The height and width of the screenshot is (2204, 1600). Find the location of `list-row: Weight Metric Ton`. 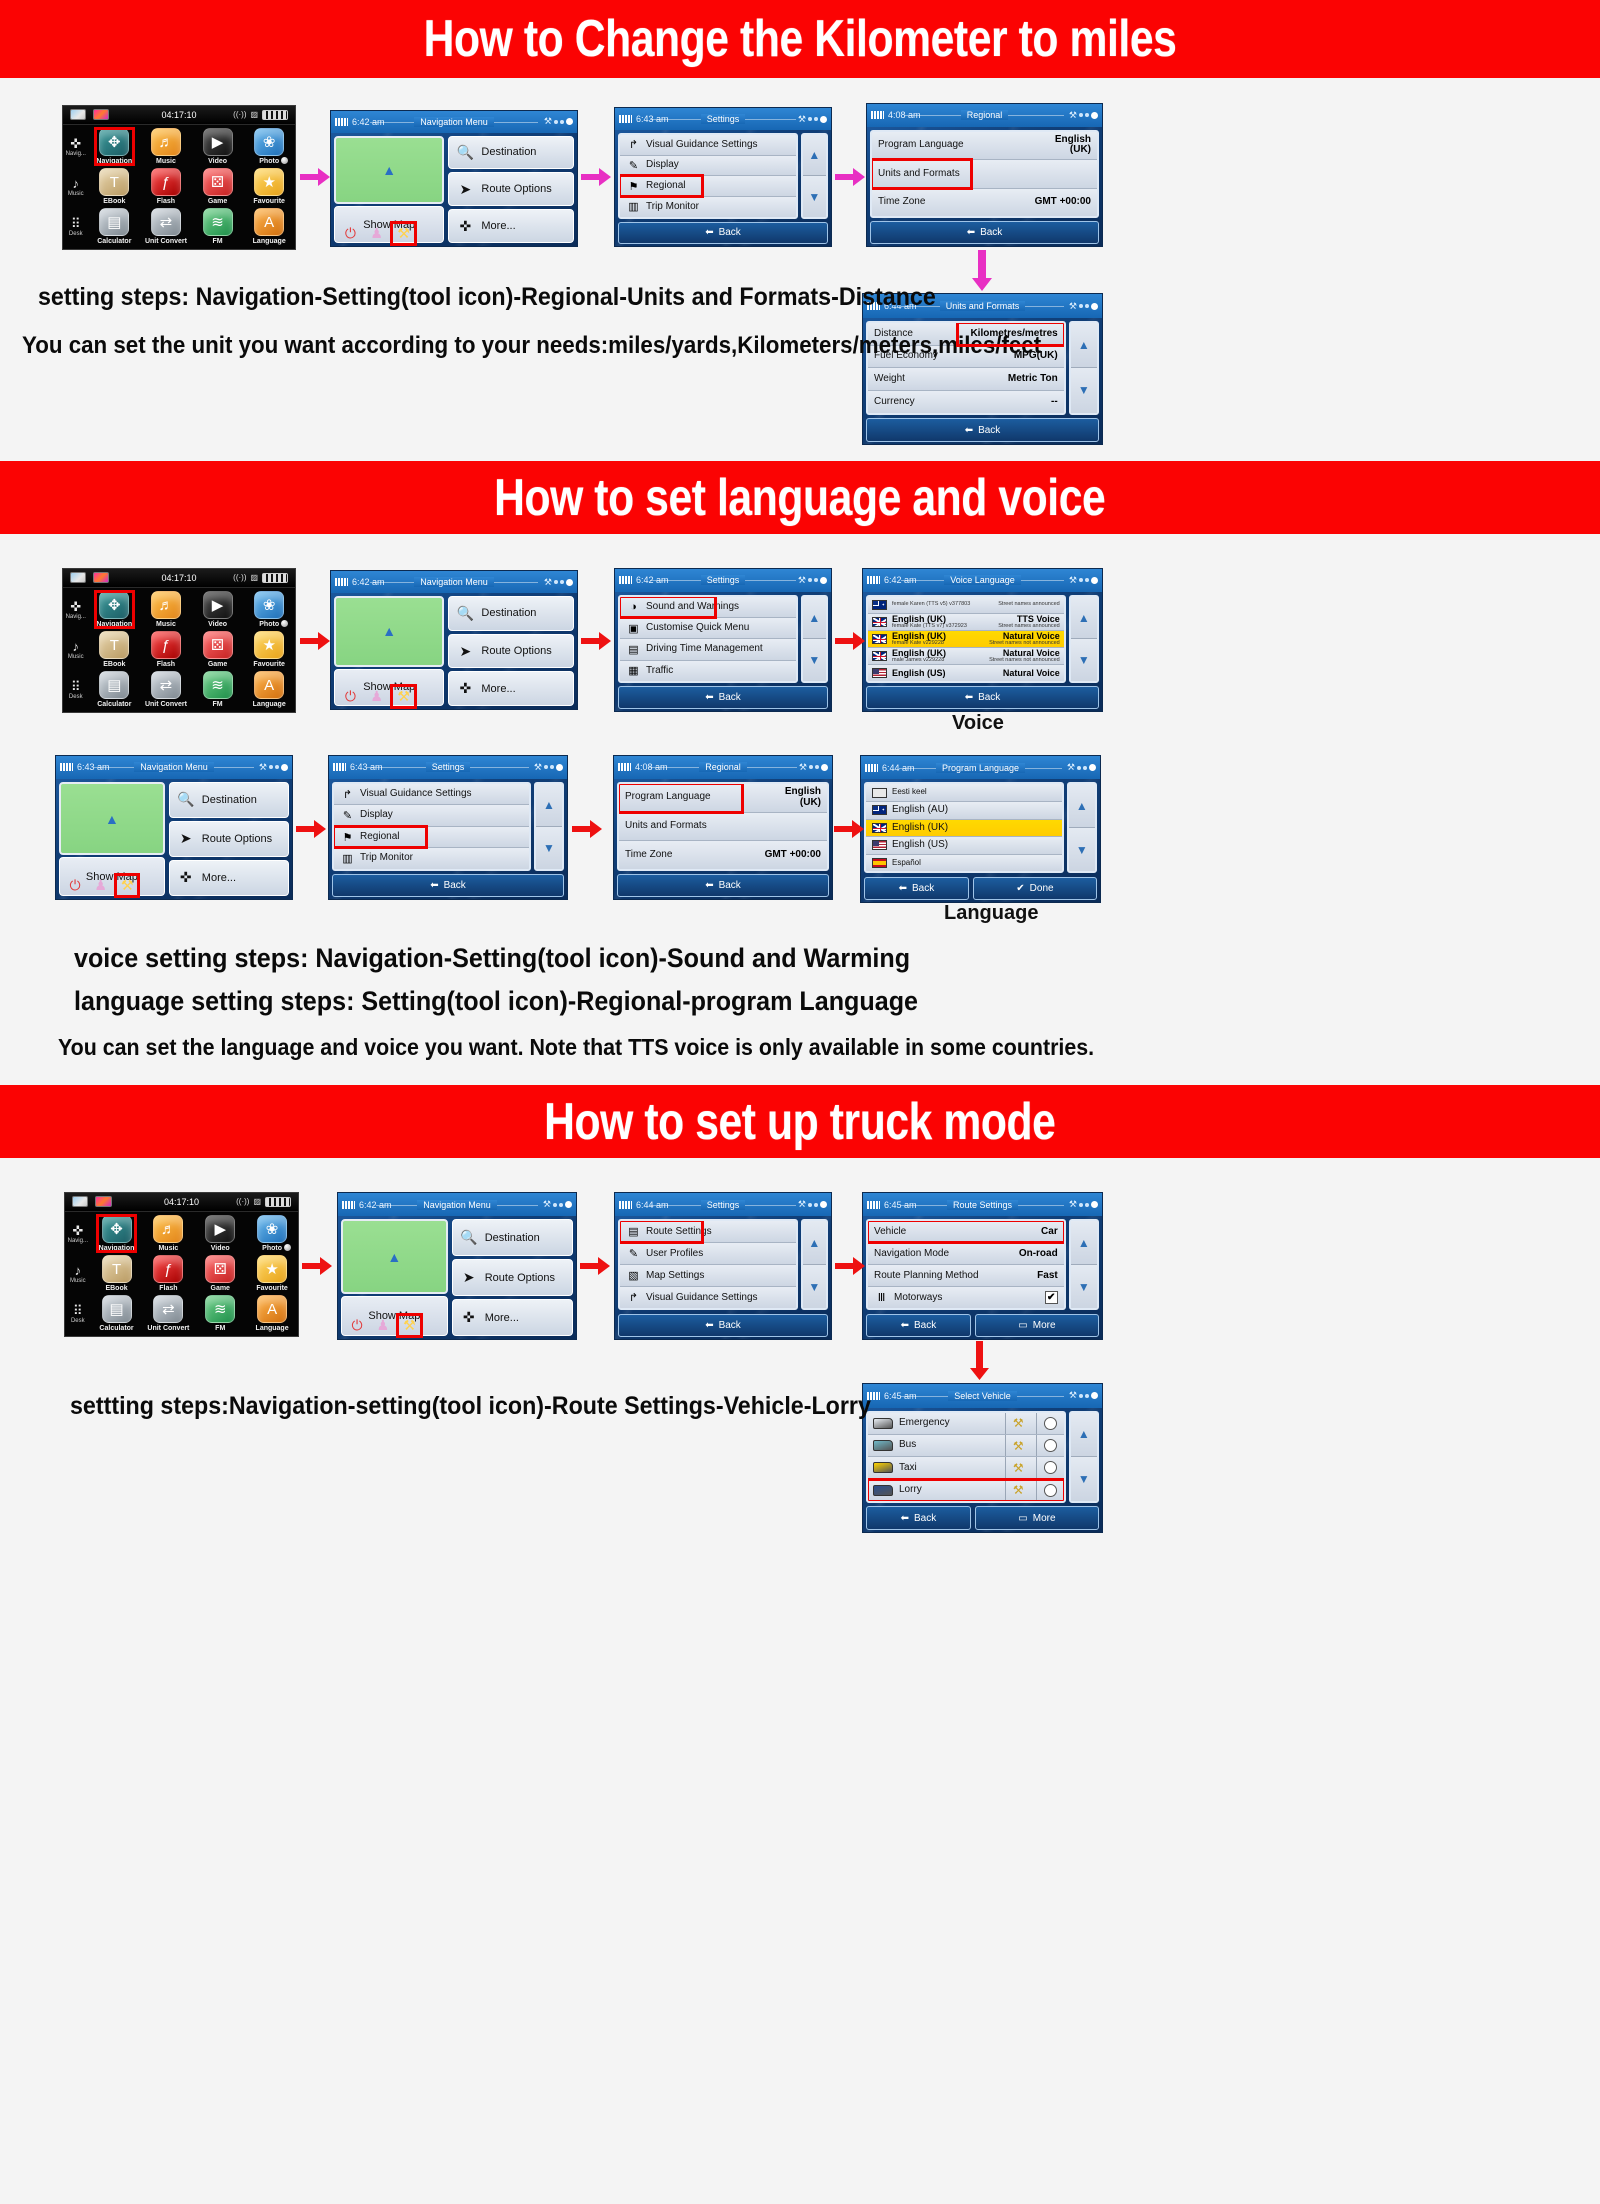

list-row: Weight Metric Ton is located at coordinates (966, 379).